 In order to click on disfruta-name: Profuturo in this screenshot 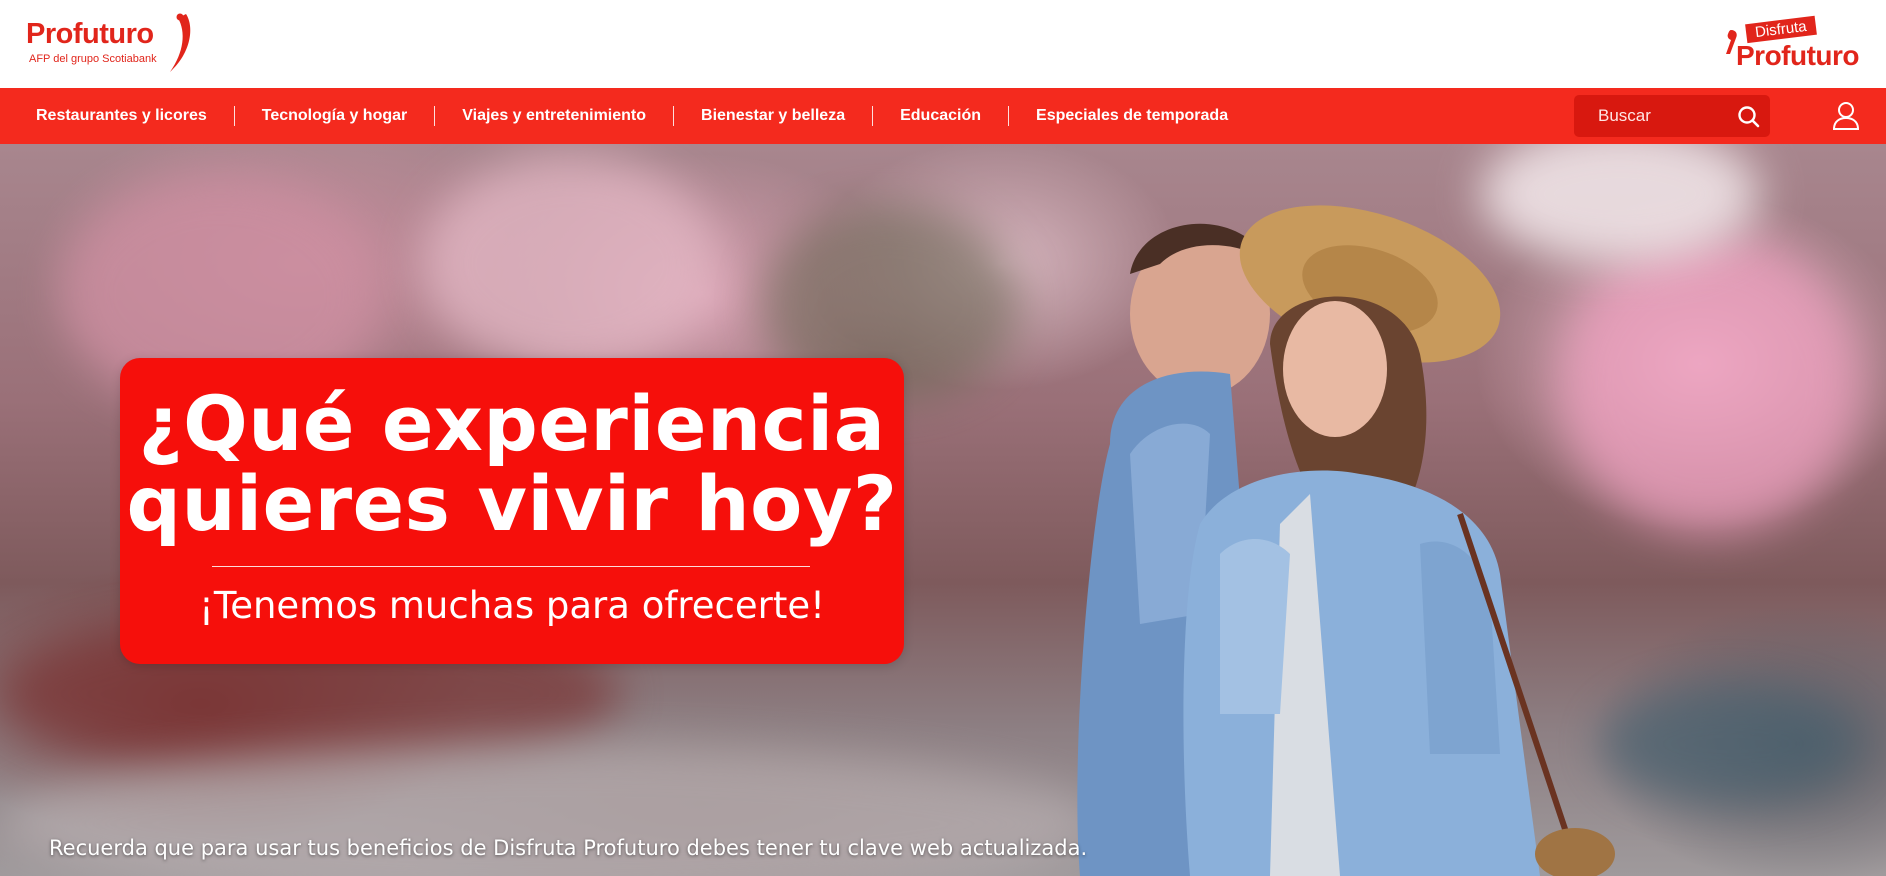, I will do `click(1798, 55)`.